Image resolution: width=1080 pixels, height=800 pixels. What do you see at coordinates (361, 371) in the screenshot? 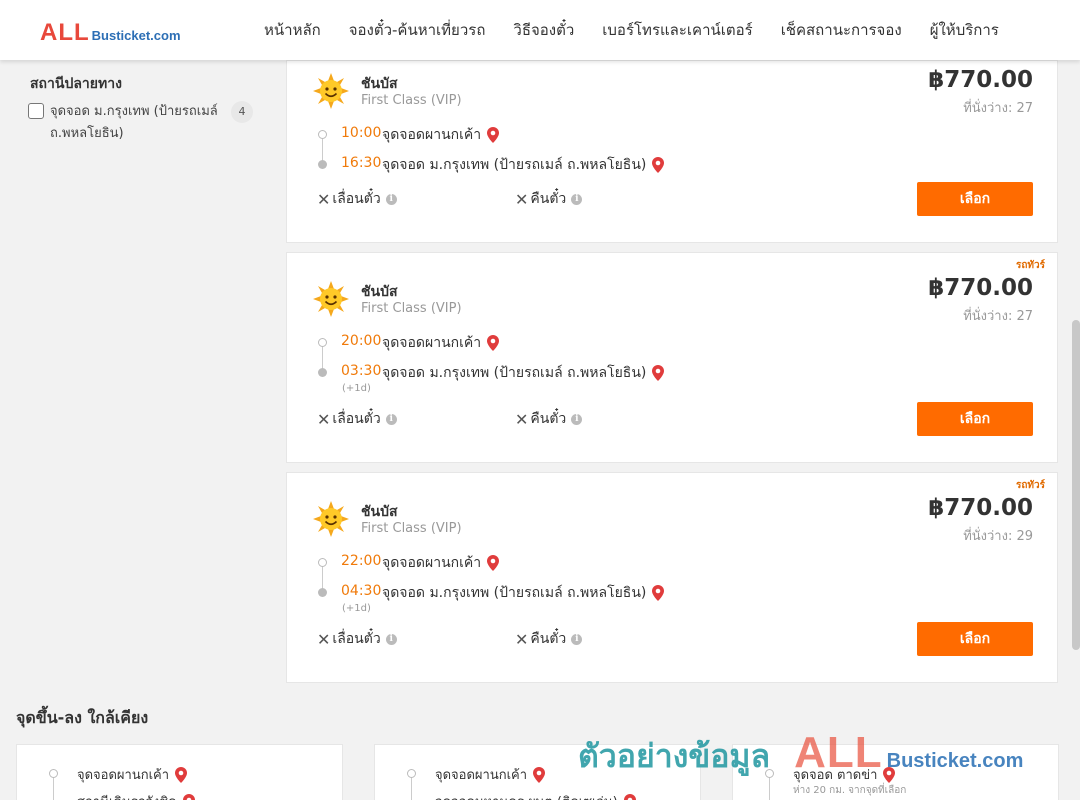
I see `arrive-time: 03:30` at bounding box center [361, 371].